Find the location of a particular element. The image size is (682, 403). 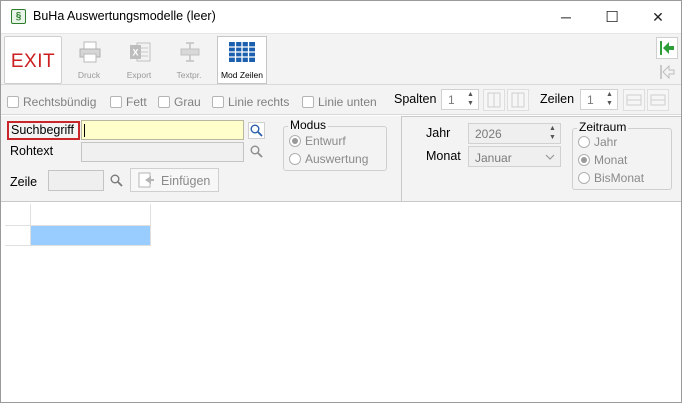

einfuegen-button: Einfügen is located at coordinates (174, 180).